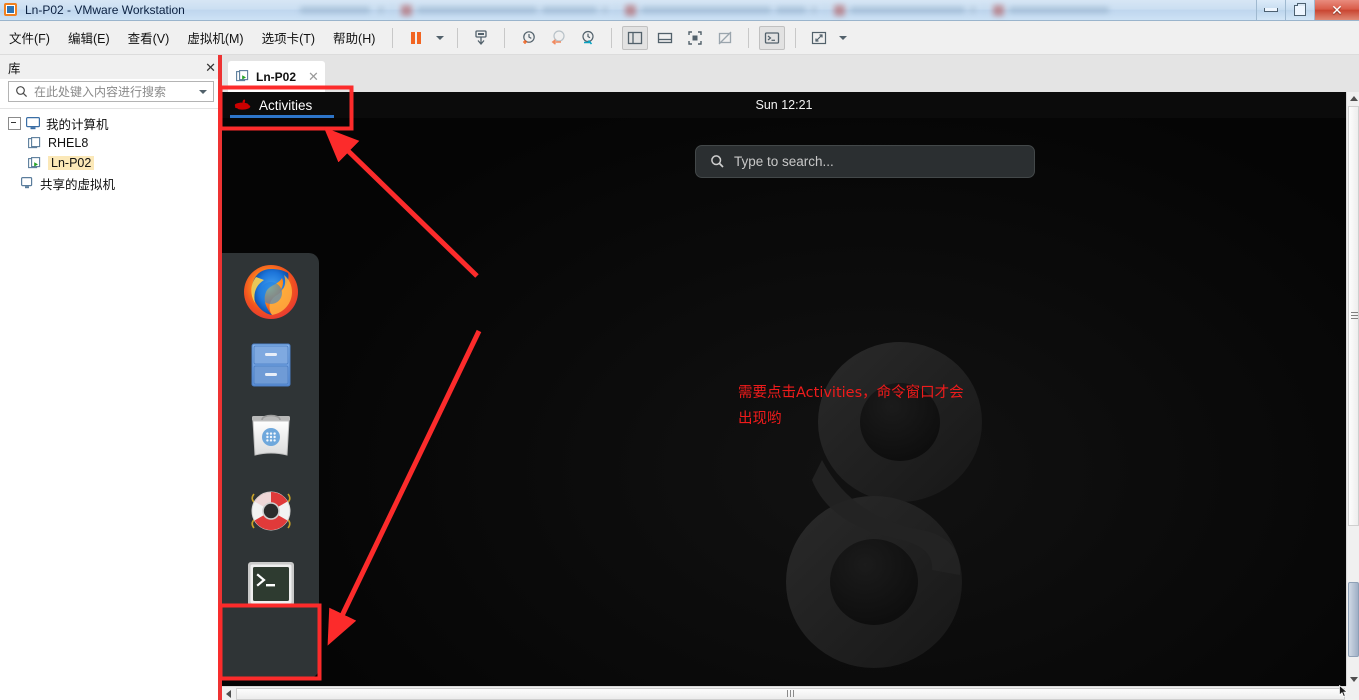  I want to click on vm-icon, so click(35, 143).